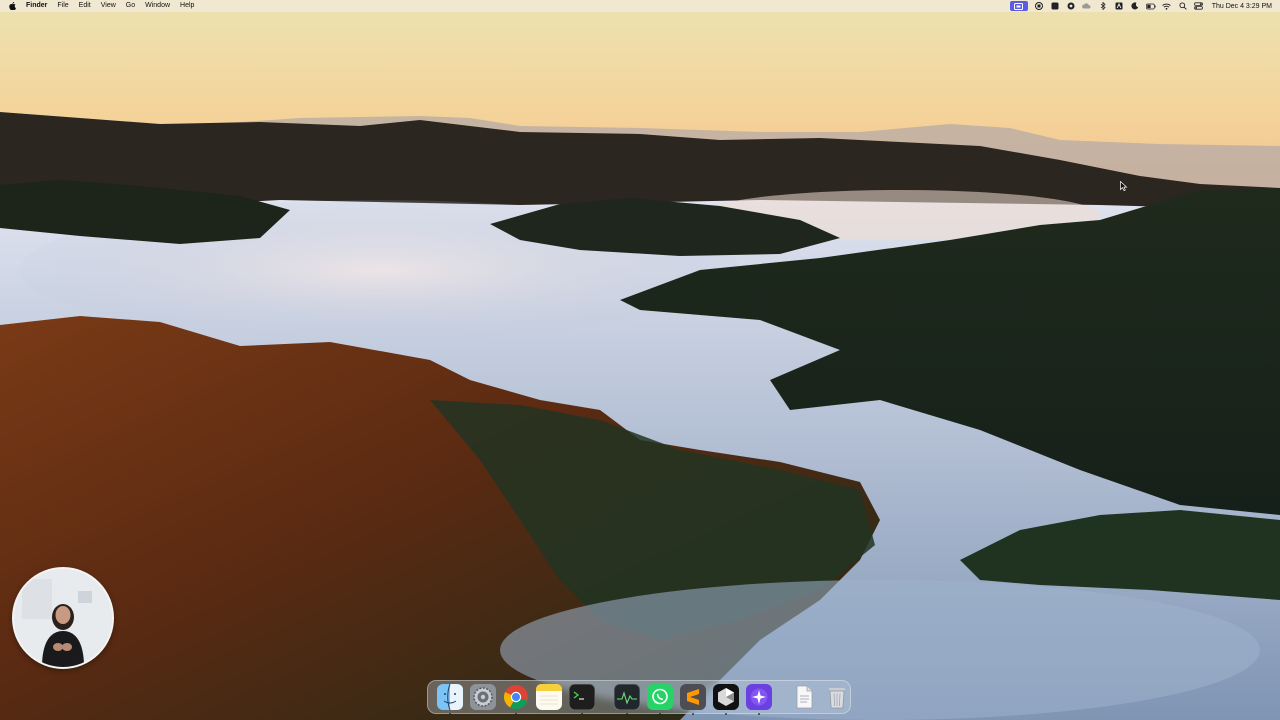 The width and height of the screenshot is (1280, 720). I want to click on spotlight-search-icon, so click(1183, 6).